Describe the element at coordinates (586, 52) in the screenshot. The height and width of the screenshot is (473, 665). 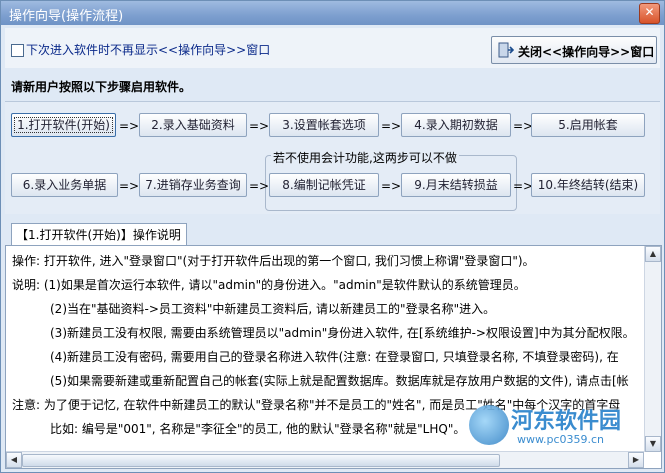
I see `close-wizard-label: 关闭<<操作向导>>窗口` at that location.